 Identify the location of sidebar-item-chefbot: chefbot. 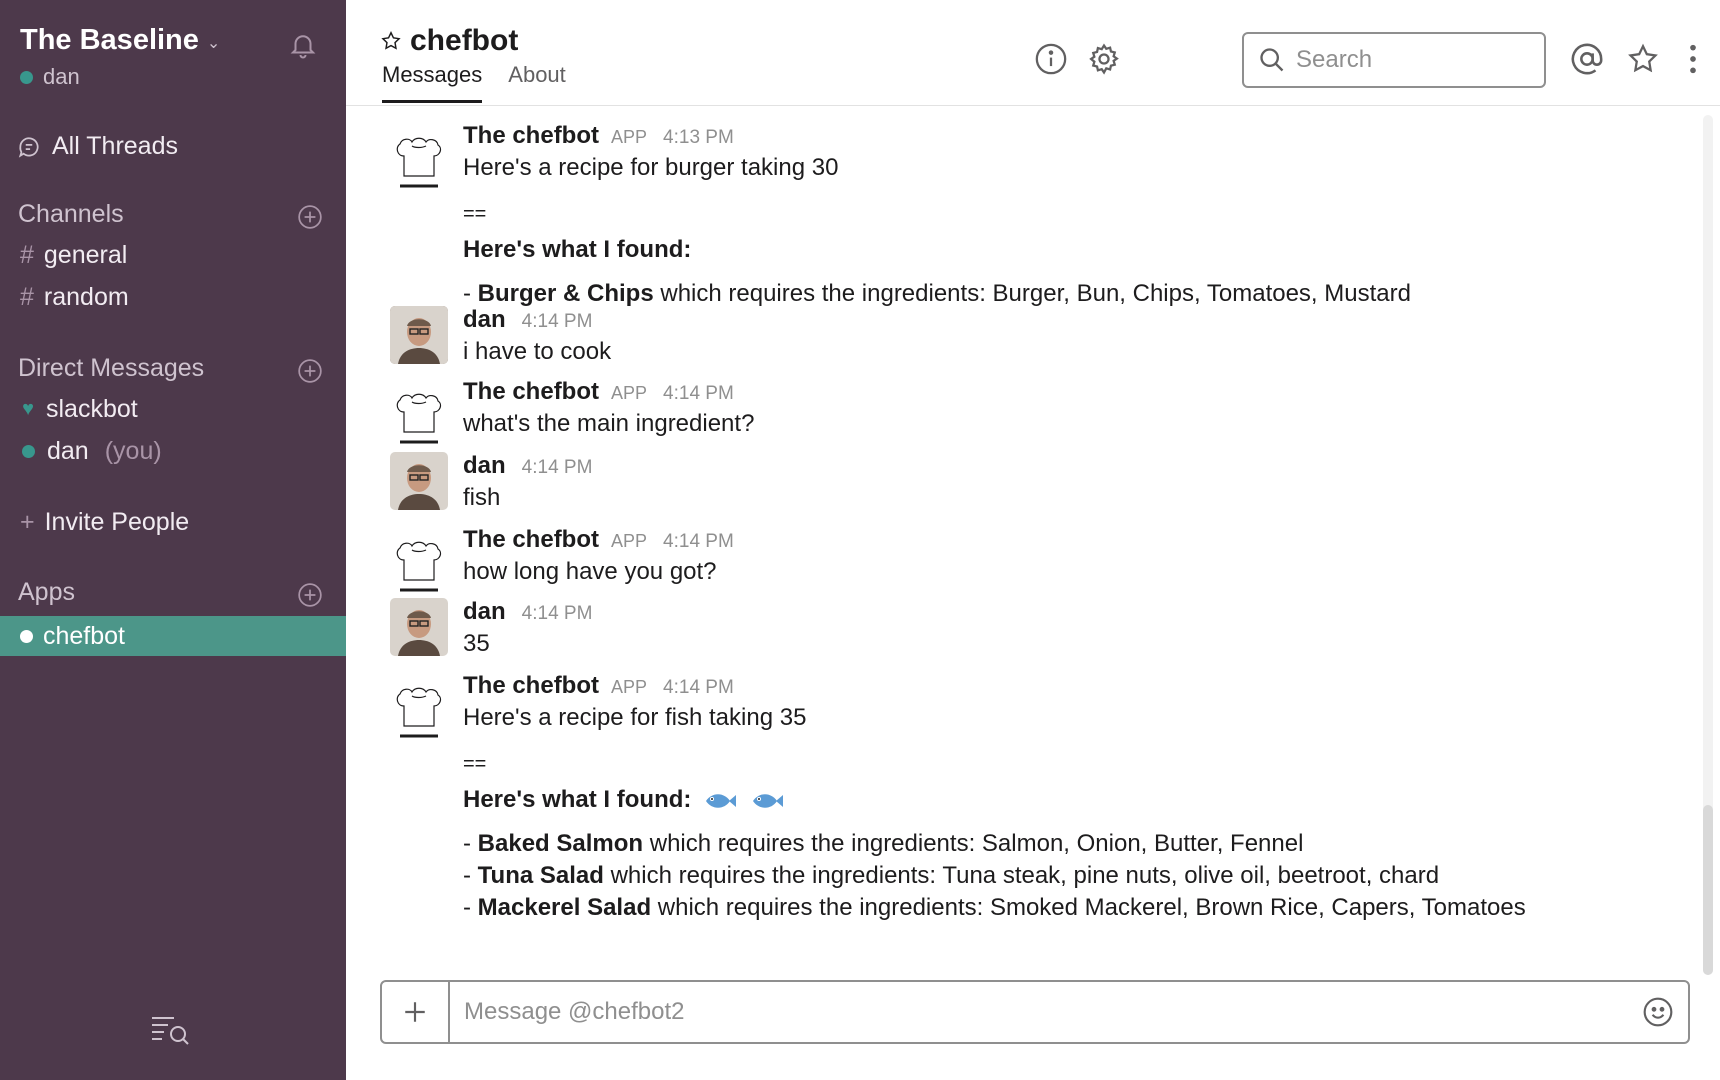
(173, 636).